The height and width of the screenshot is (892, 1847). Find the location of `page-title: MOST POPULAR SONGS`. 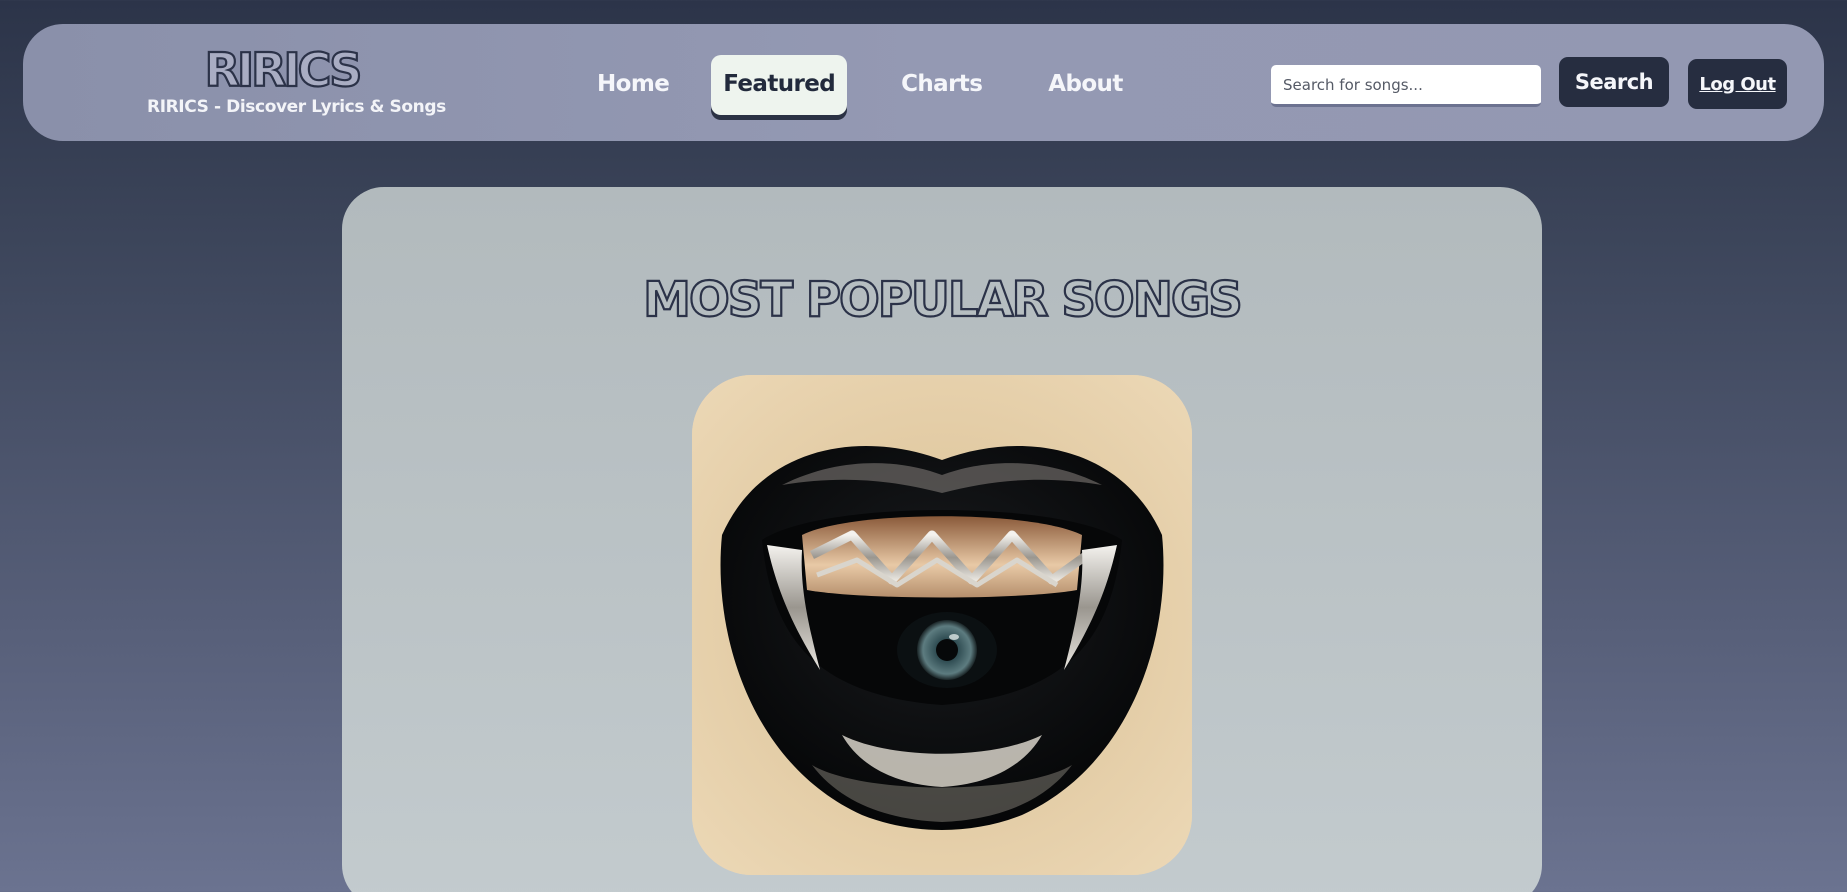

page-title: MOST POPULAR SONGS is located at coordinates (943, 300).